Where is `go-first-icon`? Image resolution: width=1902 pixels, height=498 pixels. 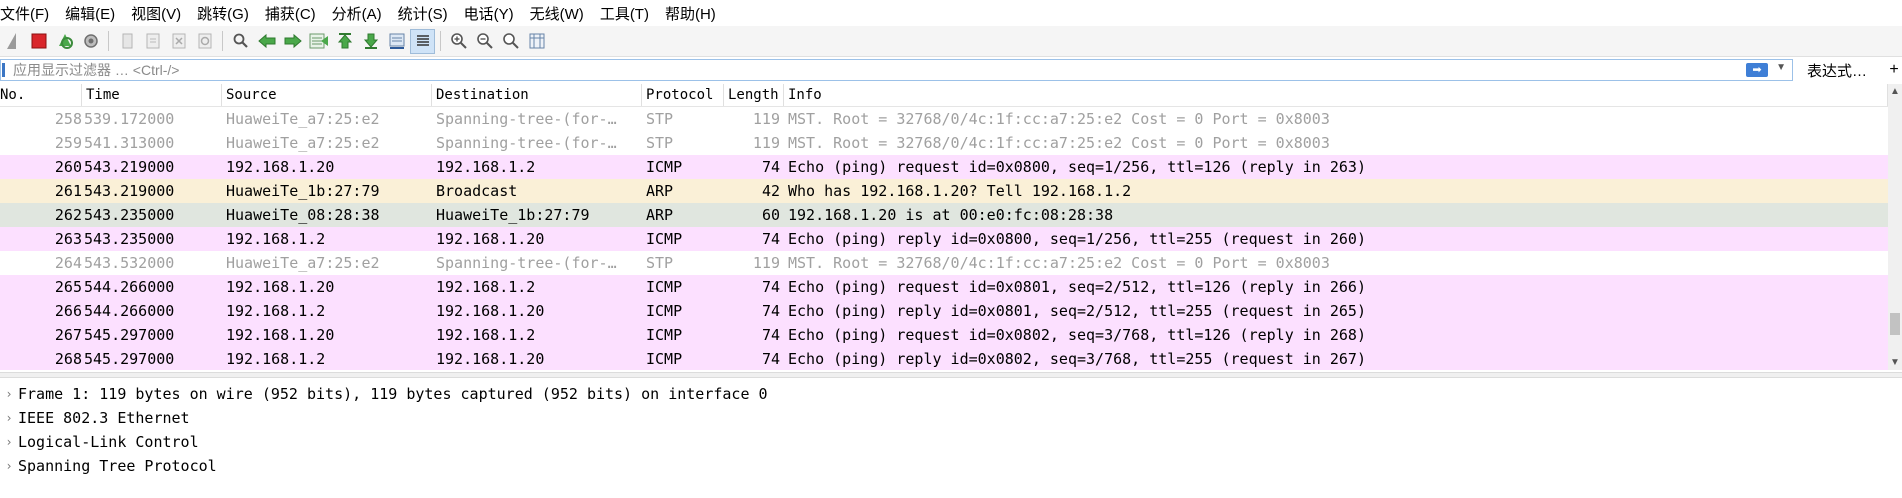 go-first-icon is located at coordinates (344, 41).